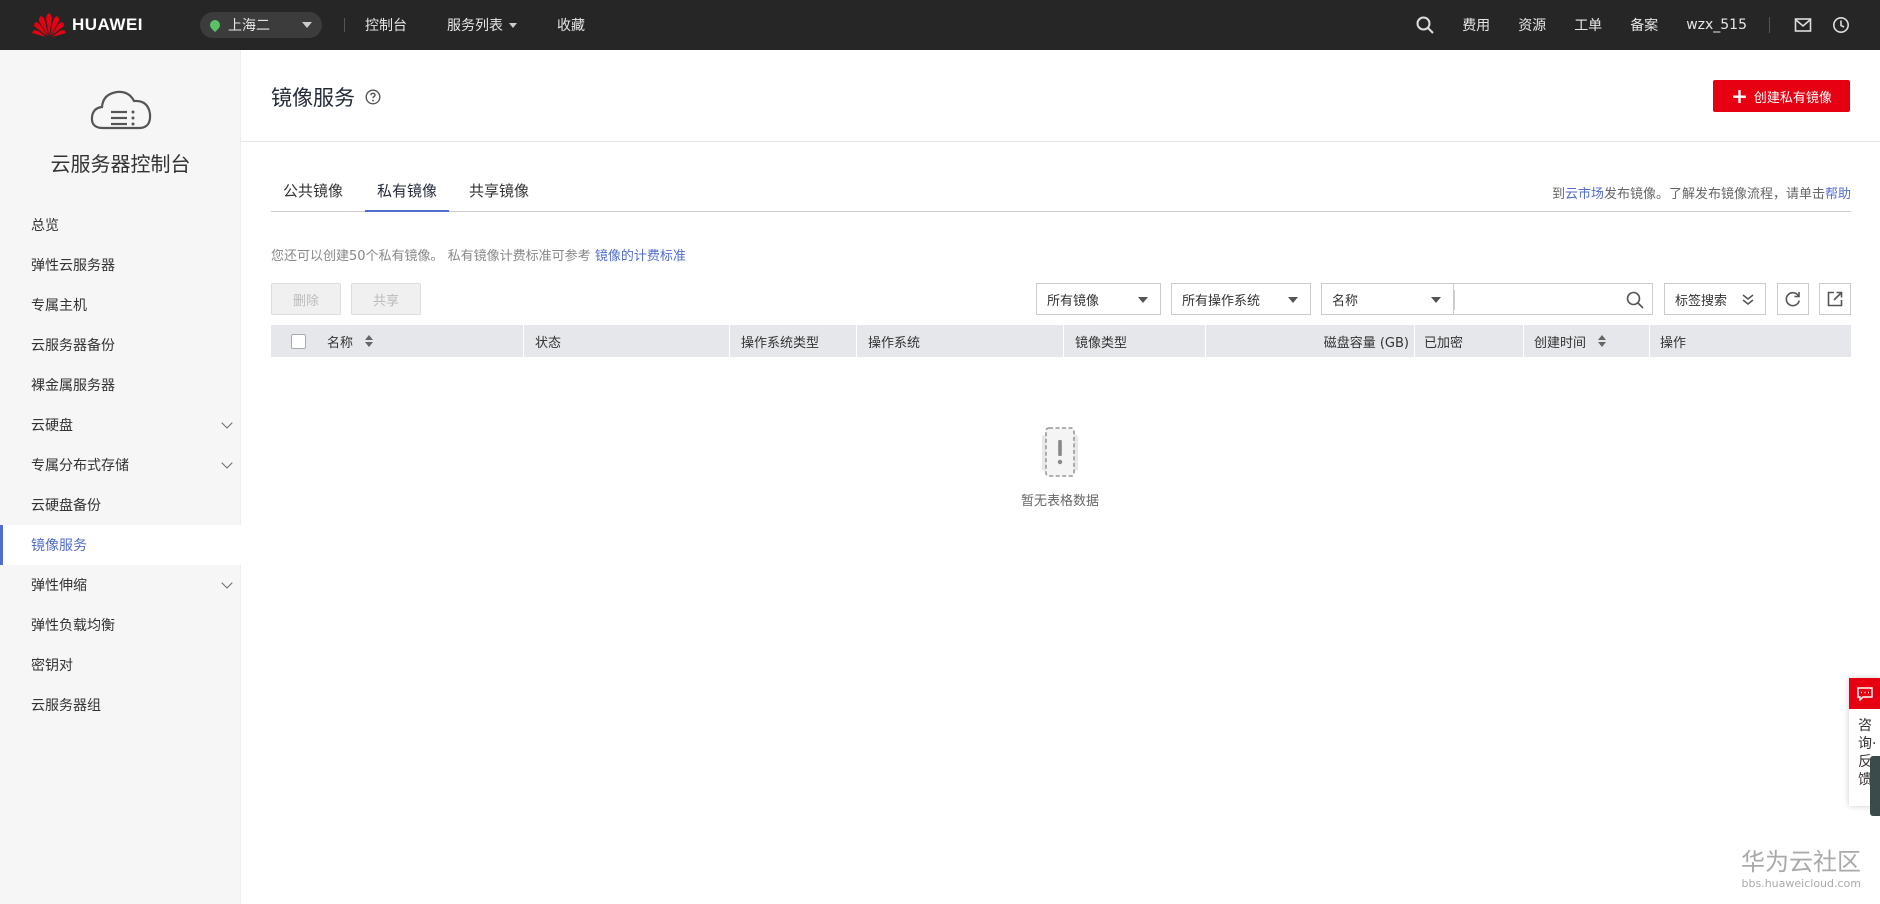  What do you see at coordinates (120, 265) in the screenshot?
I see `sidebar-item-ecs: 弹性云服务器` at bounding box center [120, 265].